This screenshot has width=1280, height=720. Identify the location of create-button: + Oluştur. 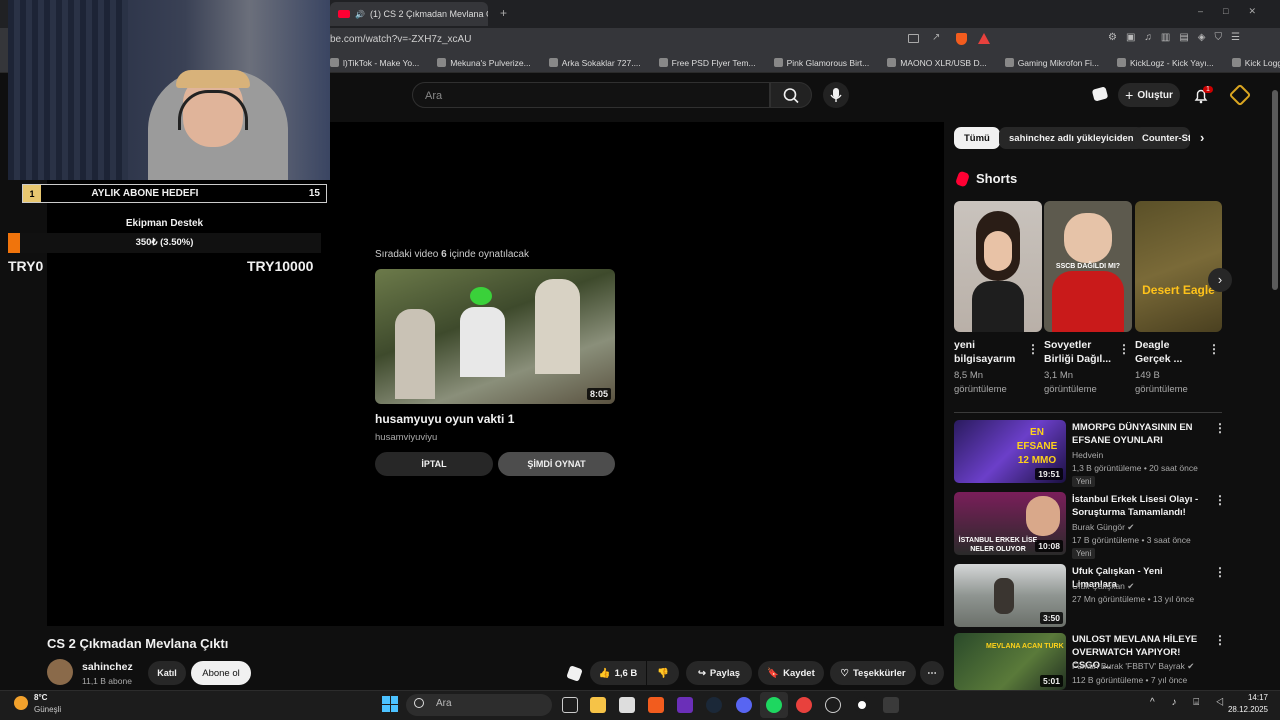
(1149, 95).